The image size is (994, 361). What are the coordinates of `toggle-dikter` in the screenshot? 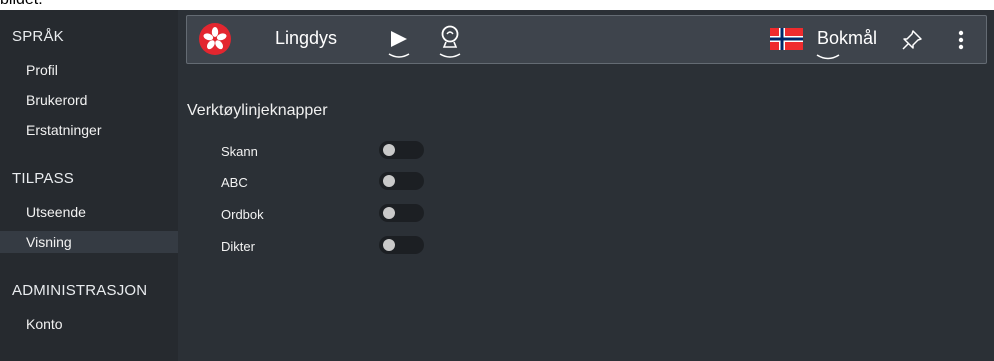 It's located at (401, 245).